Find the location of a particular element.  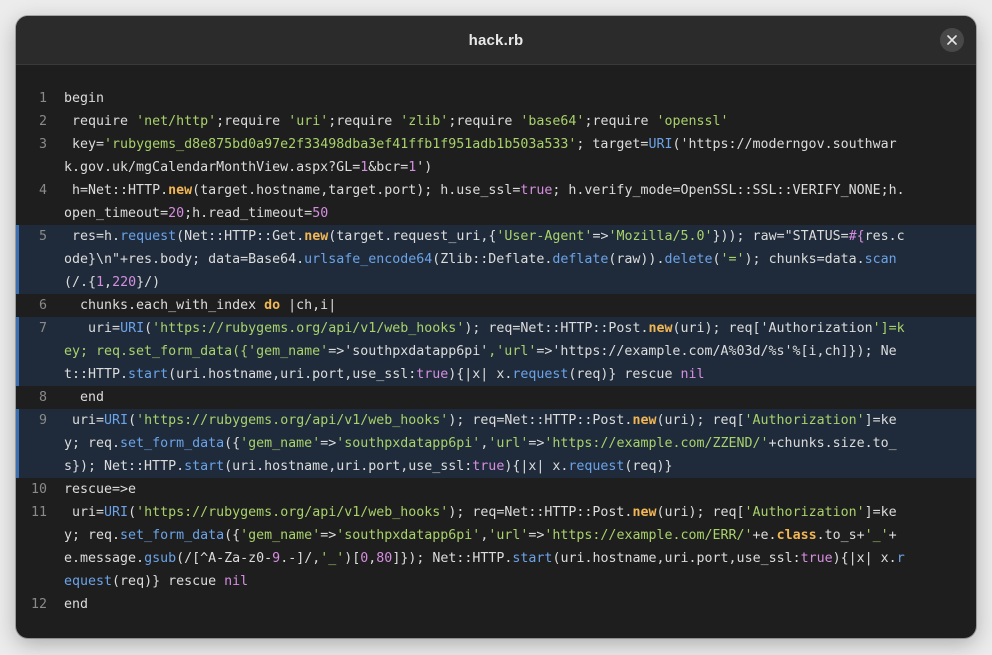

code-token: do is located at coordinates (272, 305).